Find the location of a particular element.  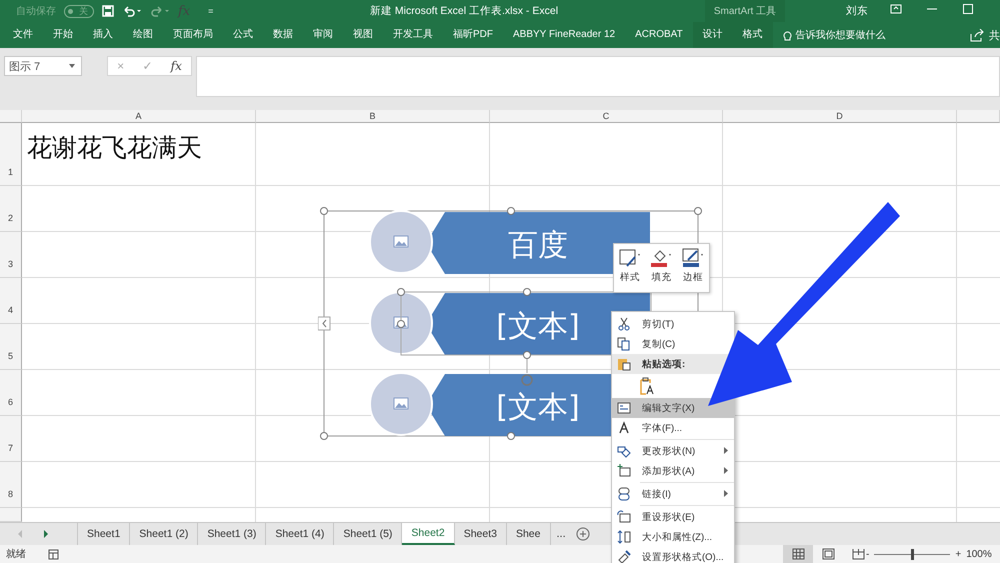

ribbon-tab: ACROBAT is located at coordinates (659, 35).